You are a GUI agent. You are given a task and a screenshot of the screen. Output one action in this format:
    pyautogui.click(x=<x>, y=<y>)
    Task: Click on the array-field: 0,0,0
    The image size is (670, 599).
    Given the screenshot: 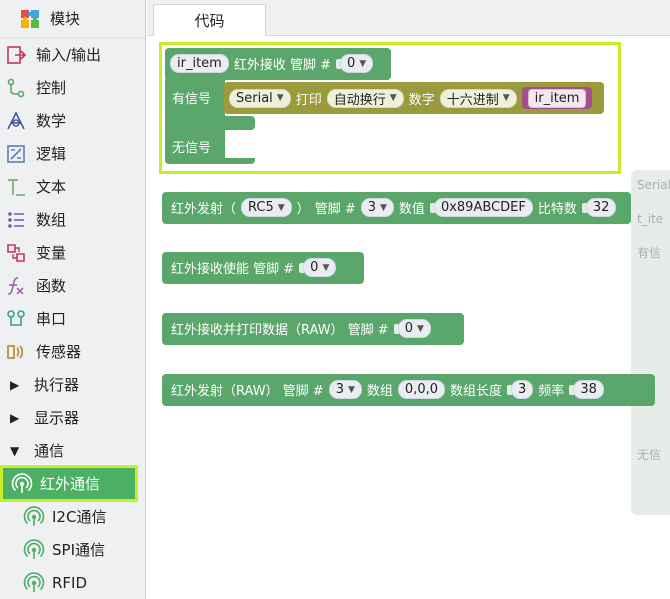 What is the action you would take?
    pyautogui.click(x=421, y=389)
    